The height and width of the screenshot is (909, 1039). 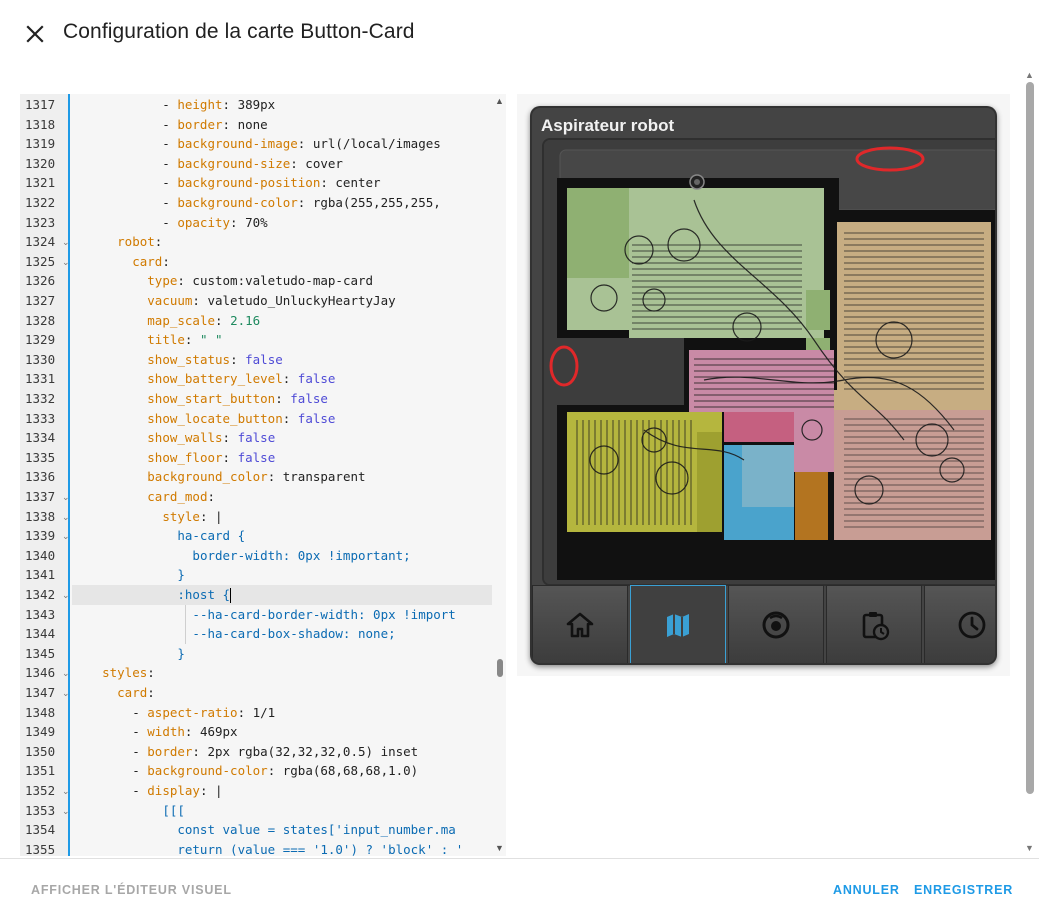 What do you see at coordinates (256, 477) in the screenshot?
I see `code-line: background_color: transparent` at bounding box center [256, 477].